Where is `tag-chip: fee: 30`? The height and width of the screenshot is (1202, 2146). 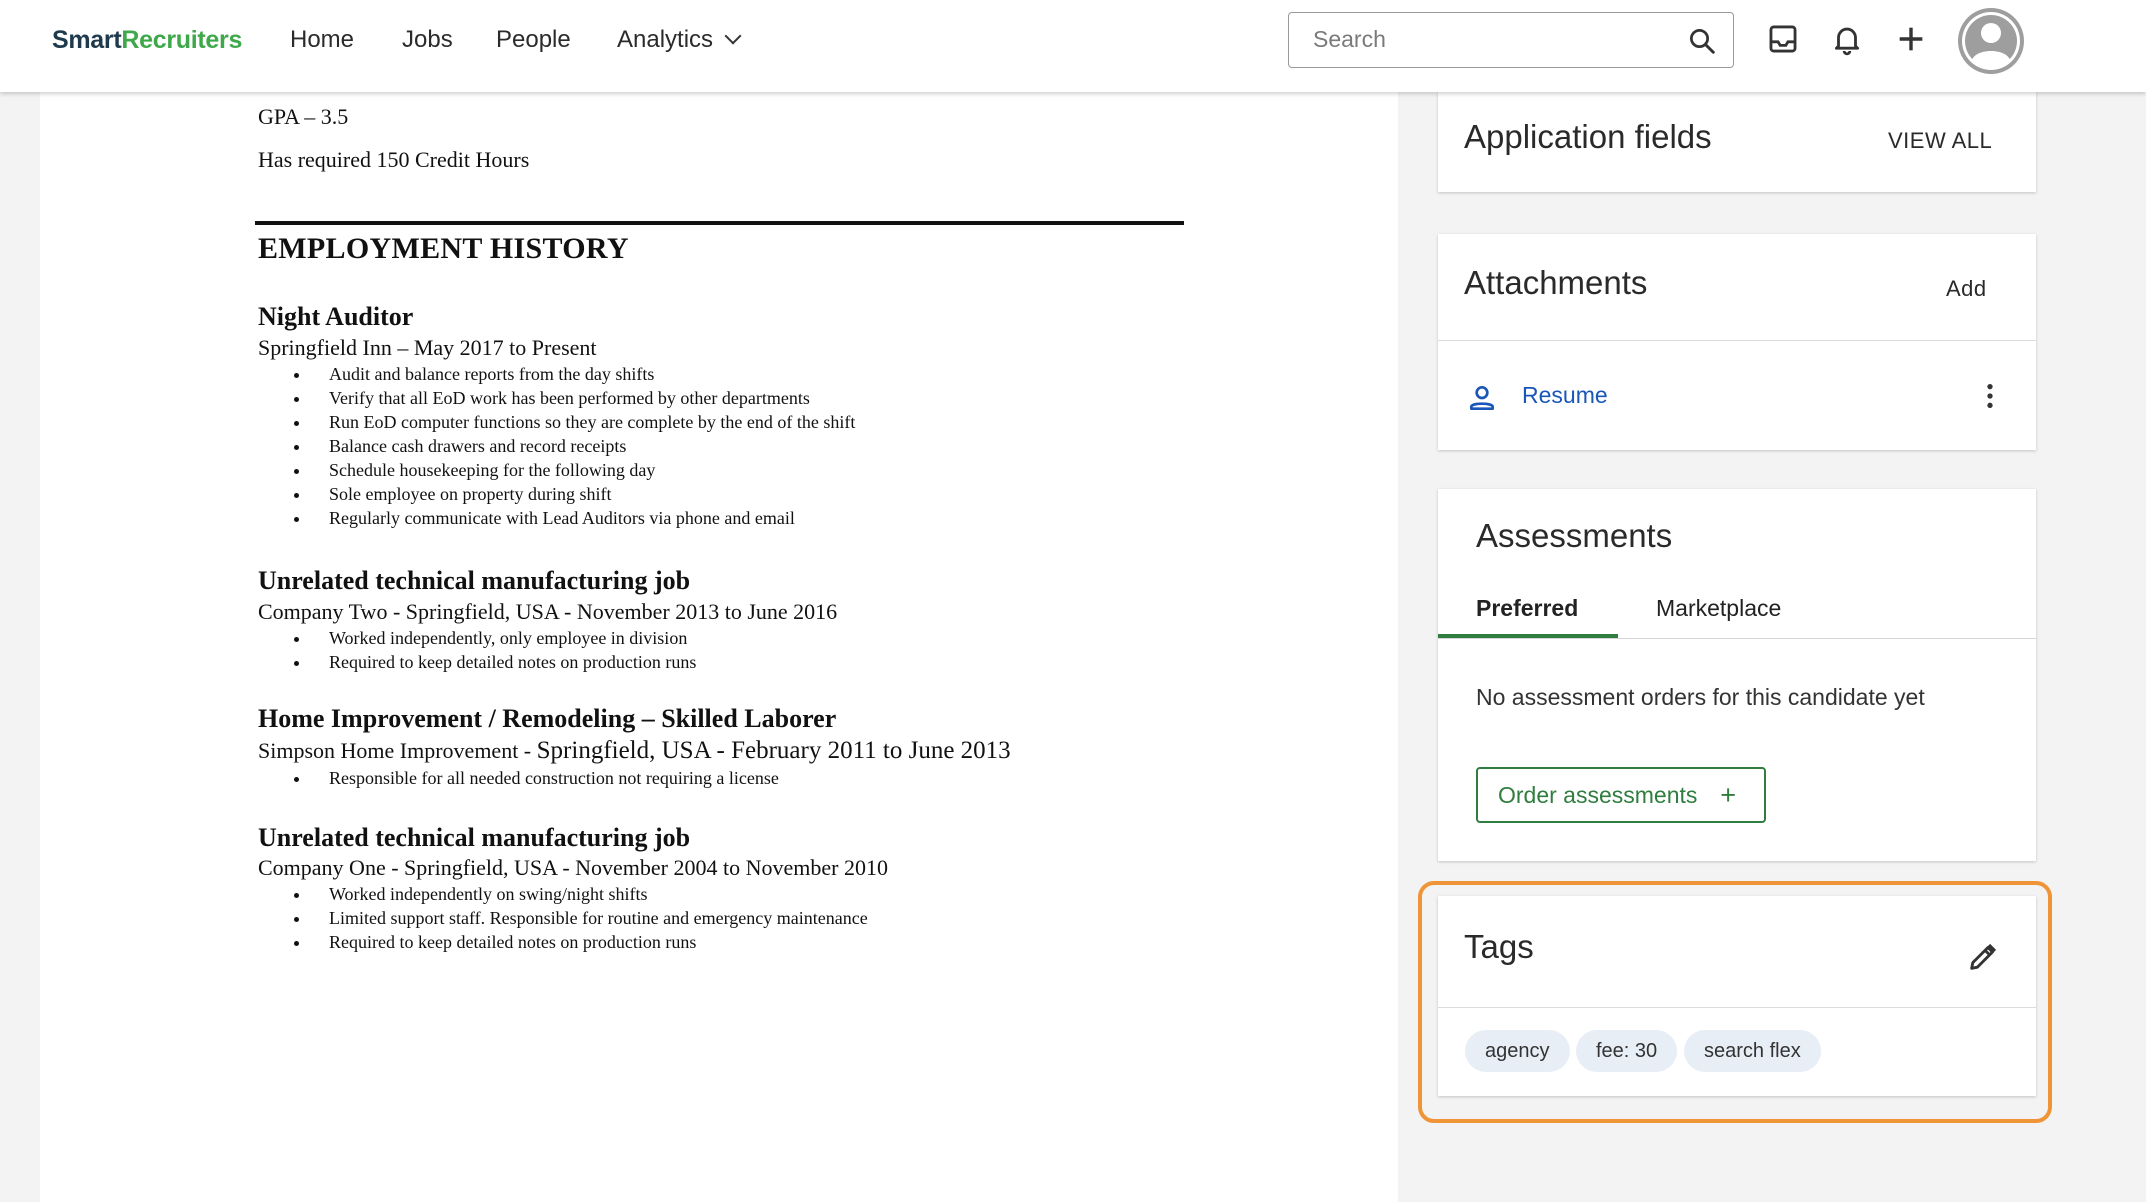 tag-chip: fee: 30 is located at coordinates (1627, 1051).